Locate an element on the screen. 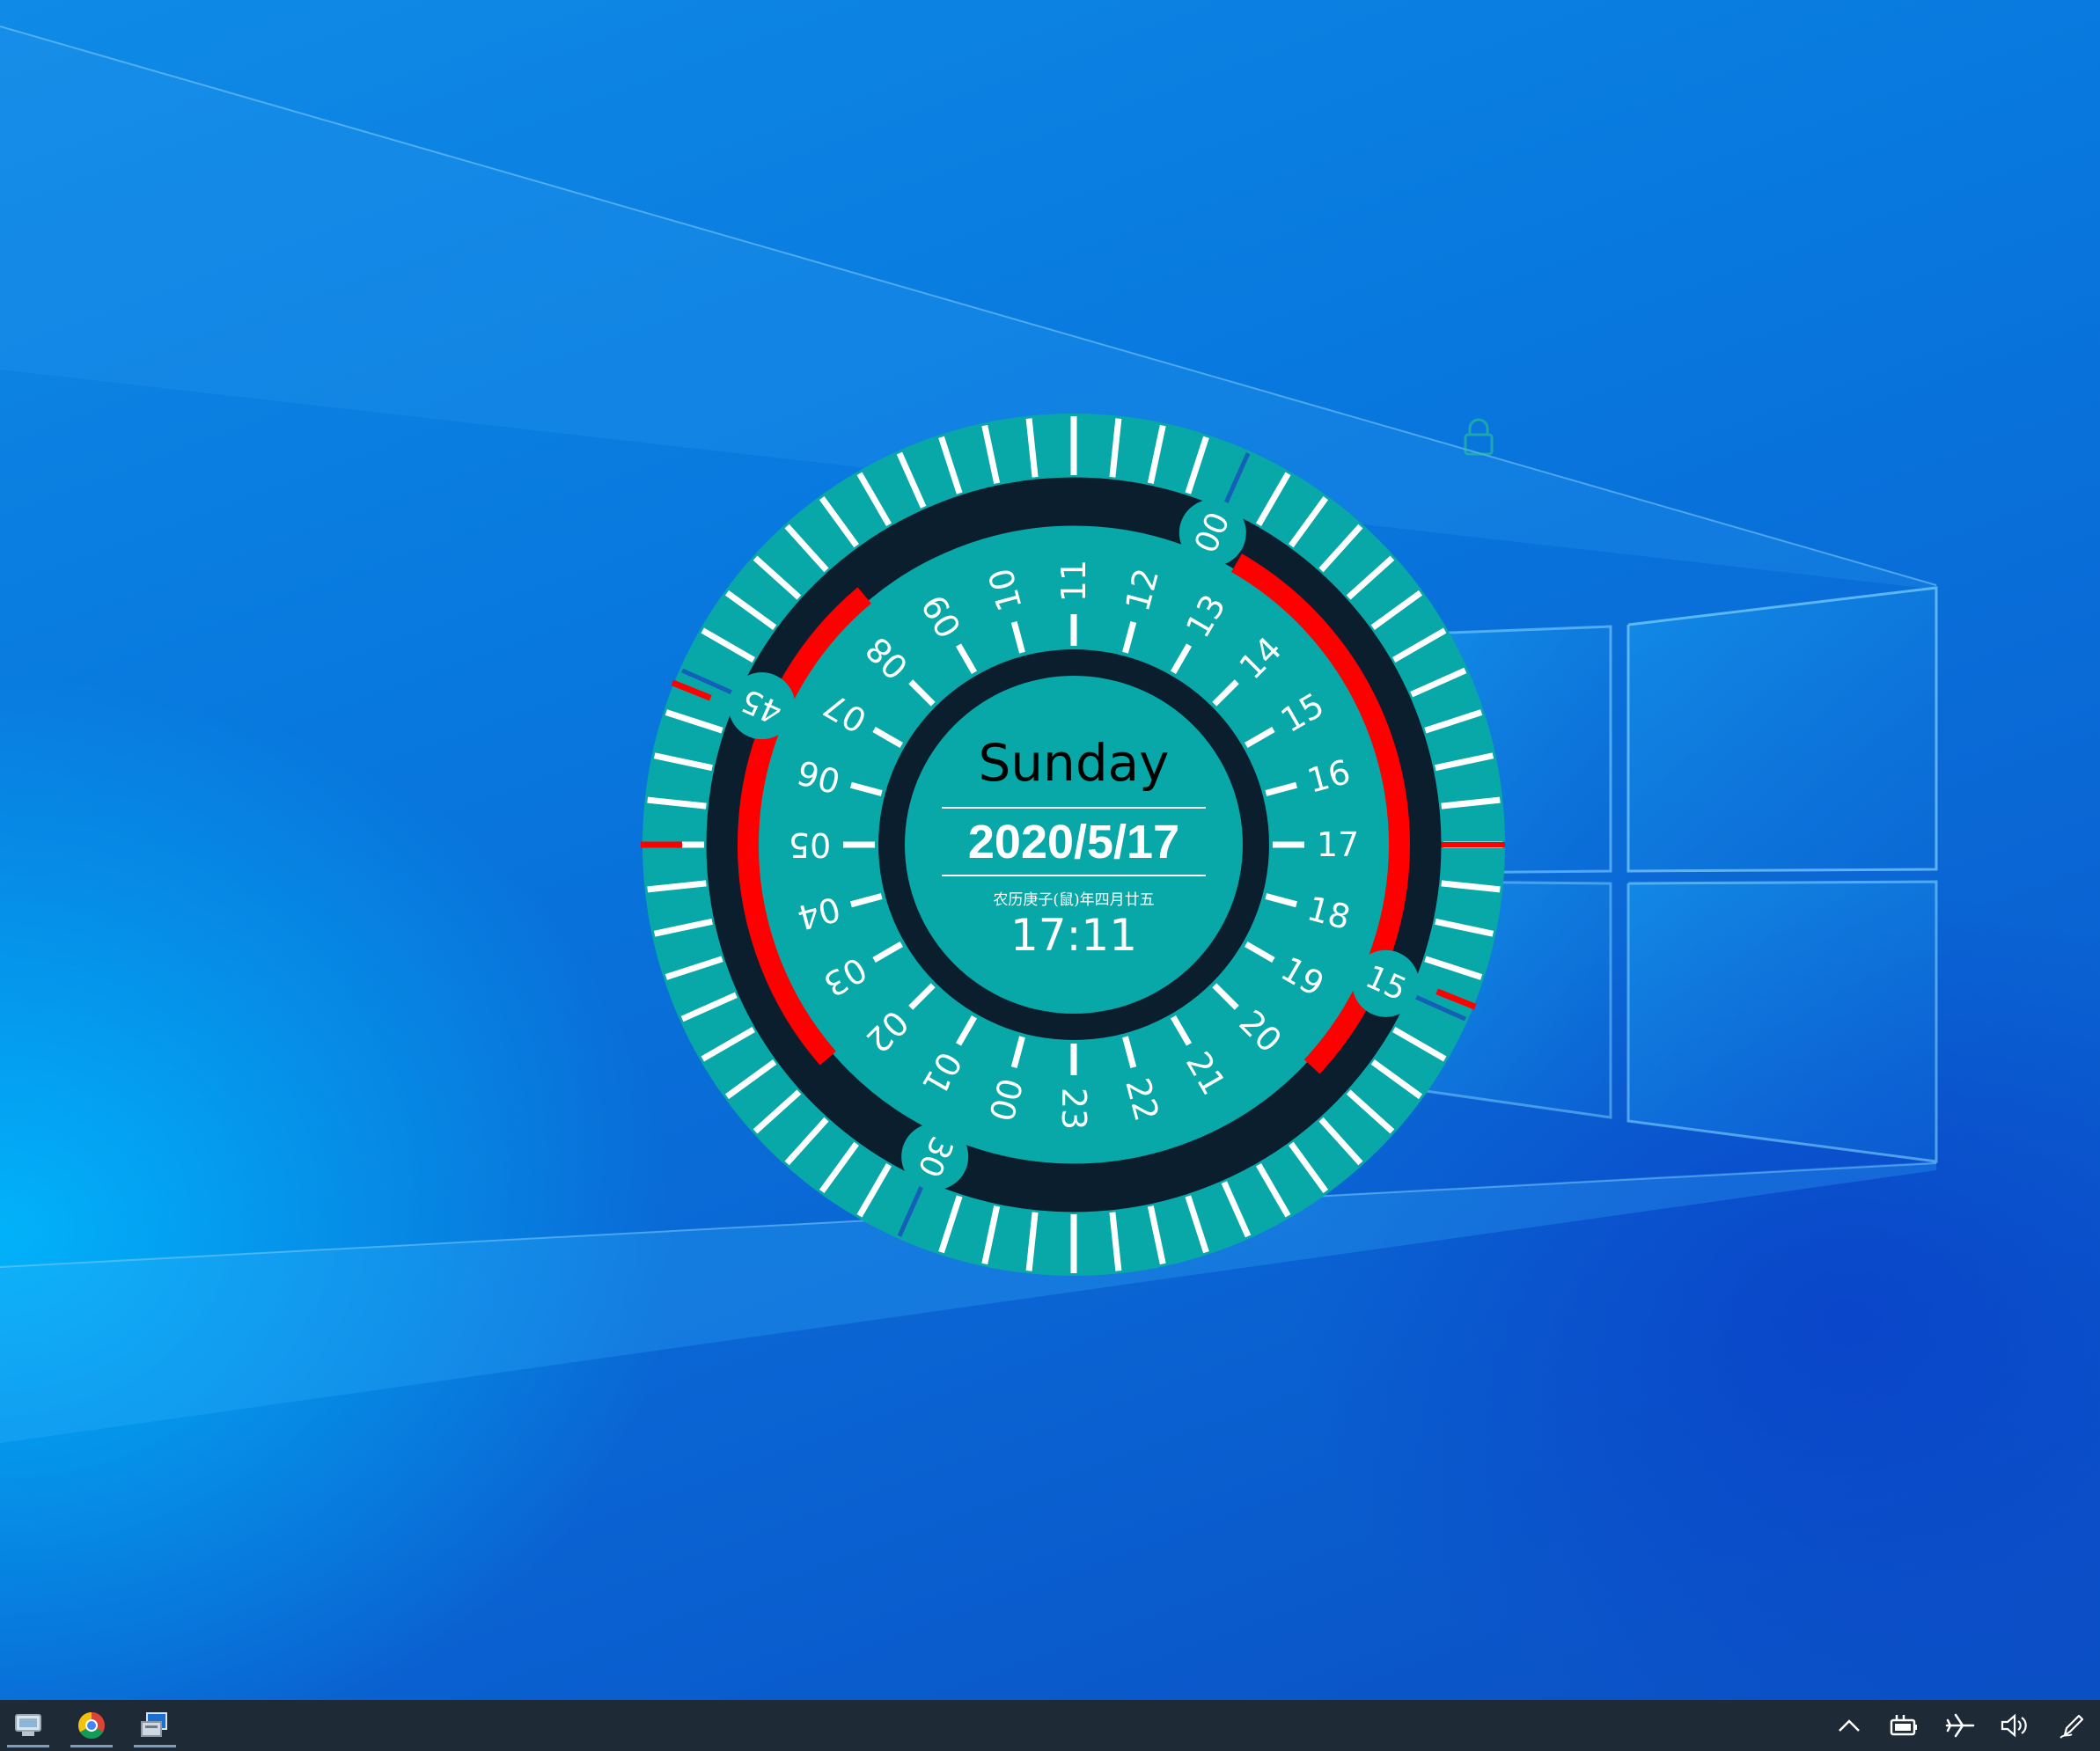 The image size is (2100, 1751). pen-icon is located at coordinates (2072, 1726).